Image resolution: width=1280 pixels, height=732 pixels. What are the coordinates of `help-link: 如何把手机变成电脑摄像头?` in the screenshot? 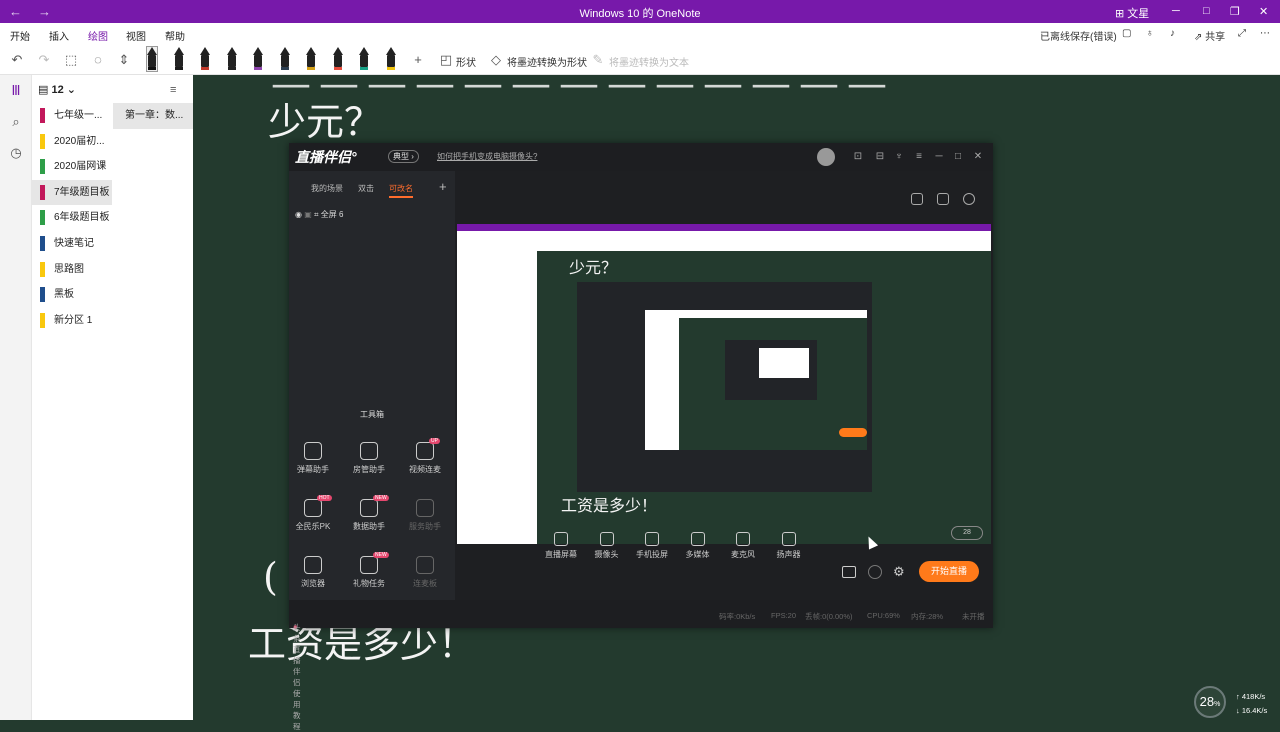 It's located at (487, 156).